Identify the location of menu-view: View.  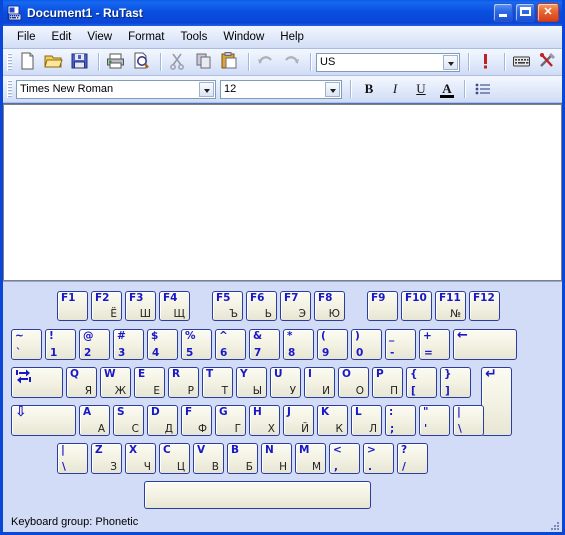
(99, 37).